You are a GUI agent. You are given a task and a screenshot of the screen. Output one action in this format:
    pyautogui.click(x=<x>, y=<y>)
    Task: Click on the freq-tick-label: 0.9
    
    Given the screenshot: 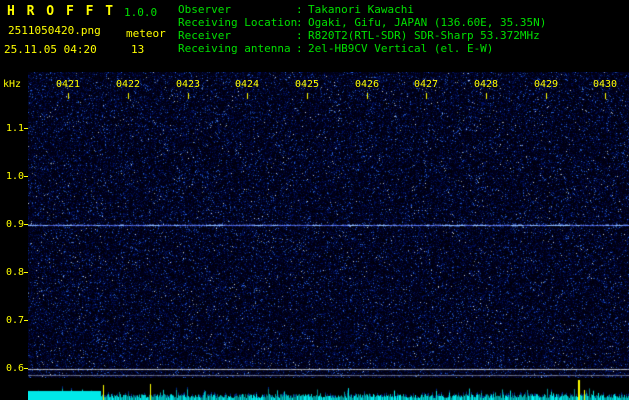 What is the action you would take?
    pyautogui.click(x=14, y=224)
    